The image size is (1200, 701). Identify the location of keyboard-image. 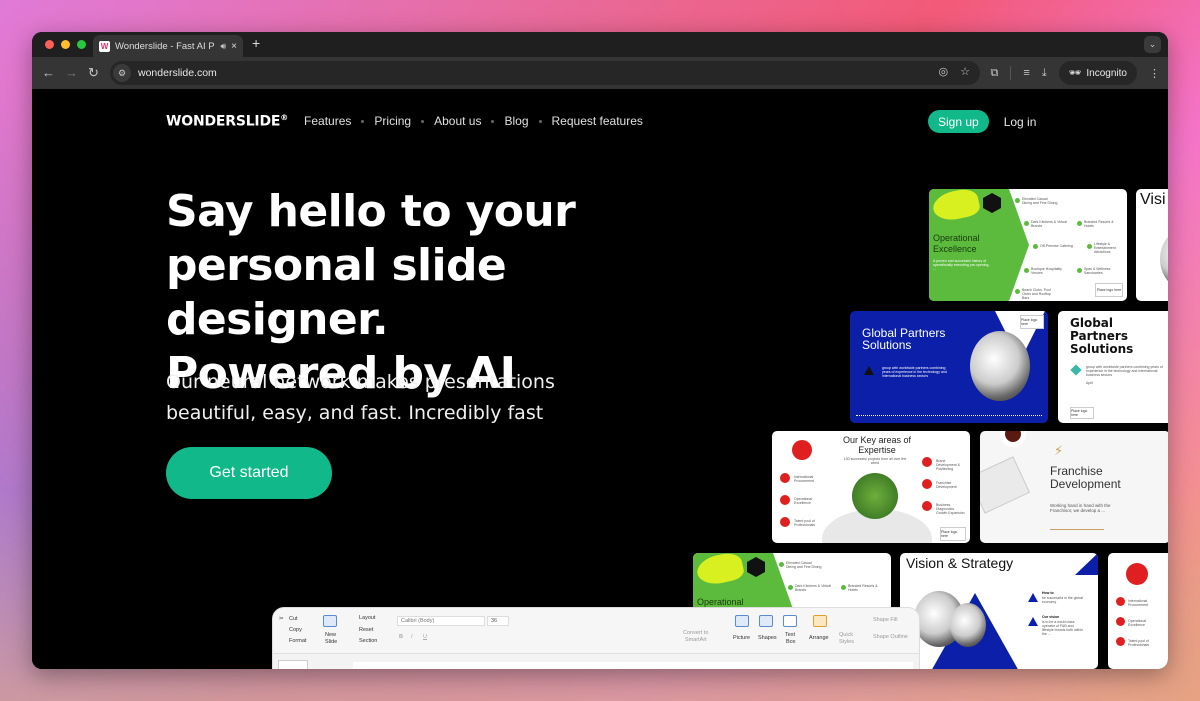
(1005, 485).